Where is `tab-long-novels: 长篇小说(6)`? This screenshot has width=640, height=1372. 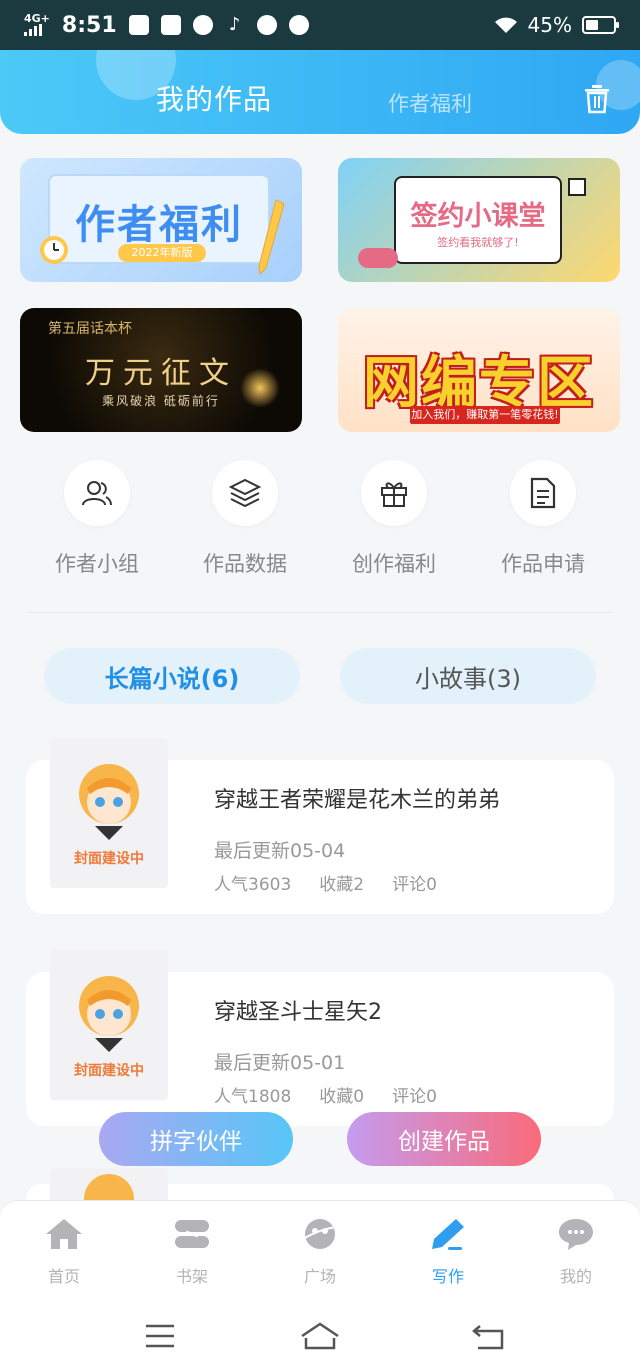
tab-long-novels: 长篇小说(6) is located at coordinates (172, 676).